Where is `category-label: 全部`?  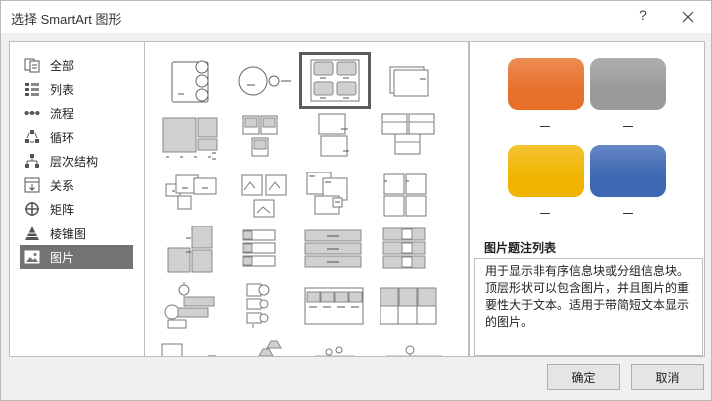
category-label: 全部 is located at coordinates (62, 65).